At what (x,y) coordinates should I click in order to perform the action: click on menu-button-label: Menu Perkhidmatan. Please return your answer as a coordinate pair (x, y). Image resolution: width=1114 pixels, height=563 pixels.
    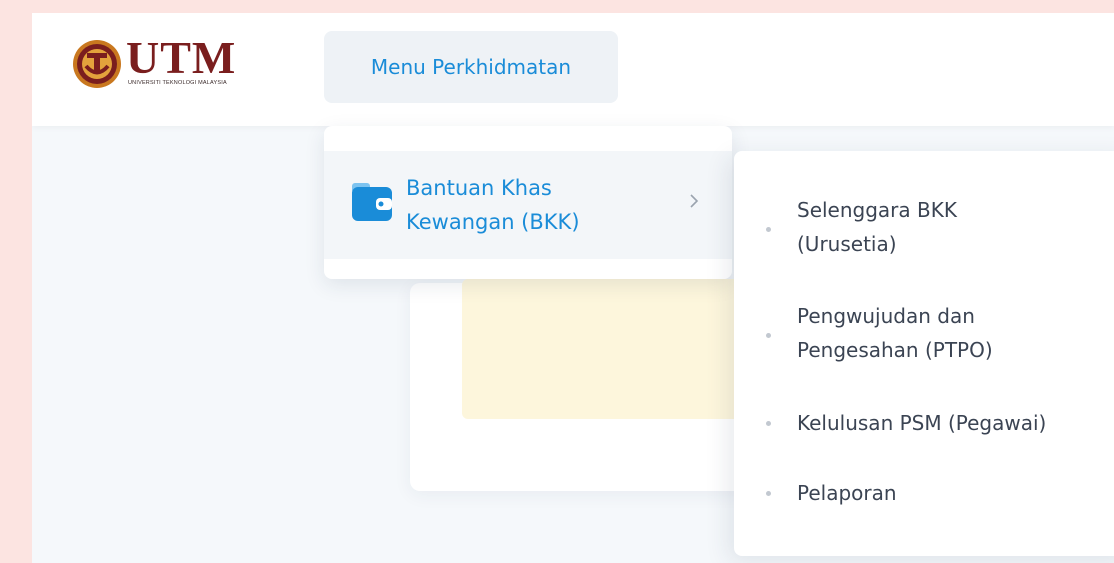
    Looking at the image, I should click on (471, 67).